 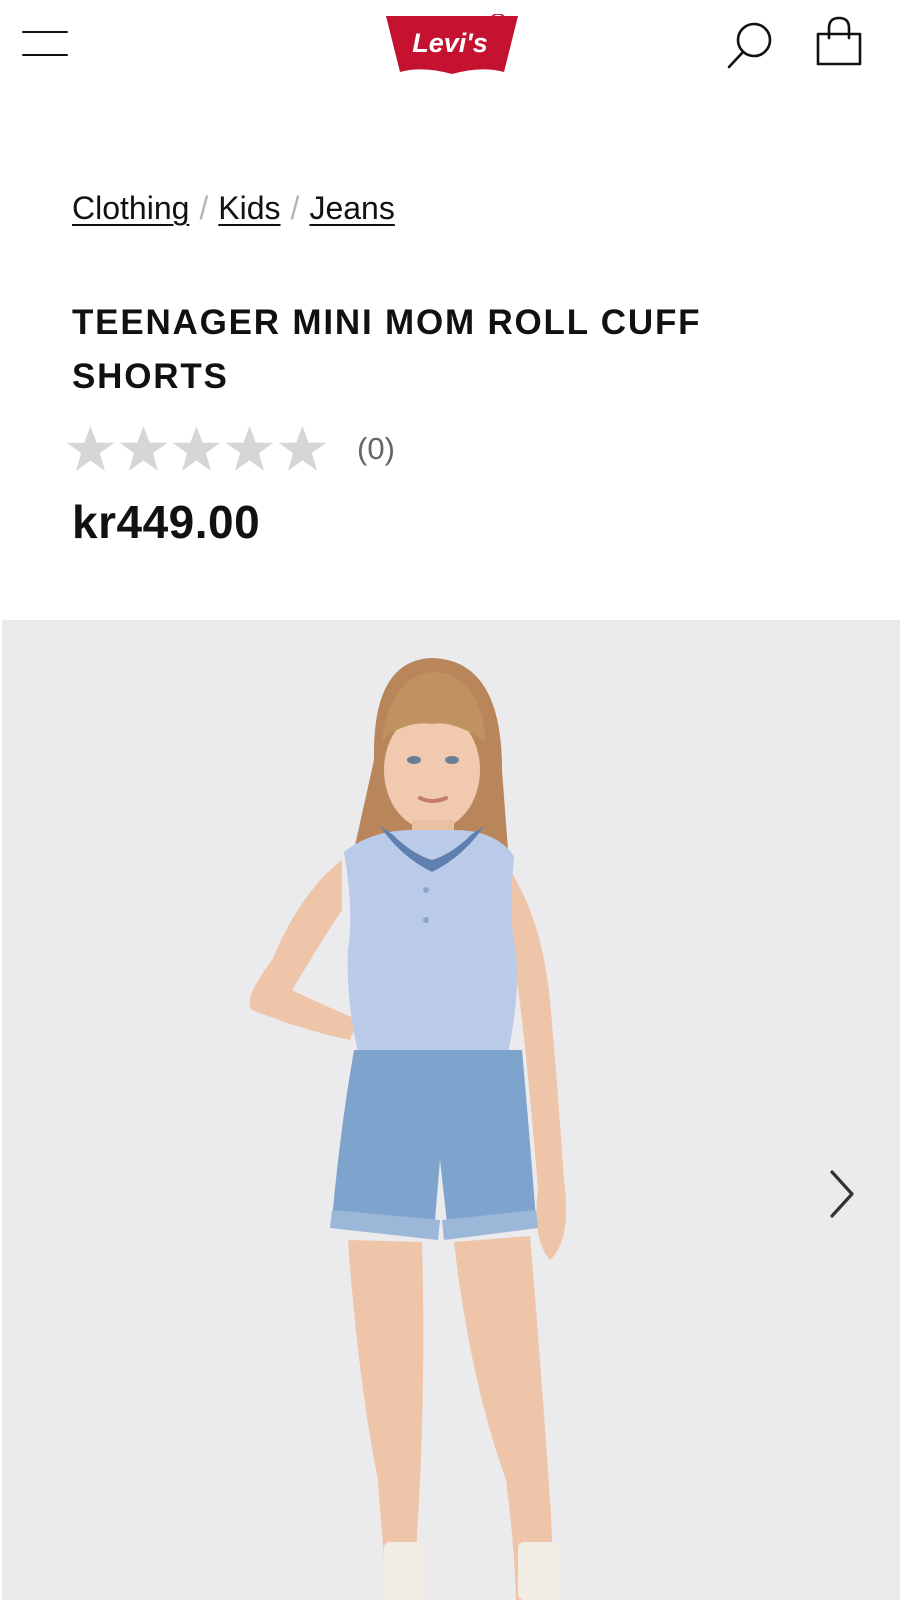 I want to click on breadcrumb-jeans: Jeans, so click(x=351, y=208).